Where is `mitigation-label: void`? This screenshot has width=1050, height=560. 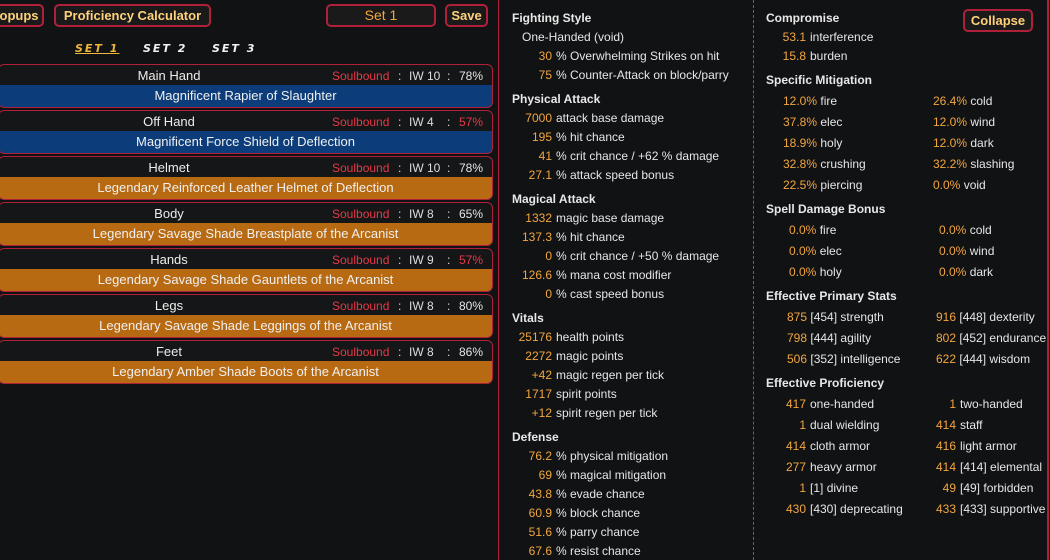 mitigation-label: void is located at coordinates (974, 185).